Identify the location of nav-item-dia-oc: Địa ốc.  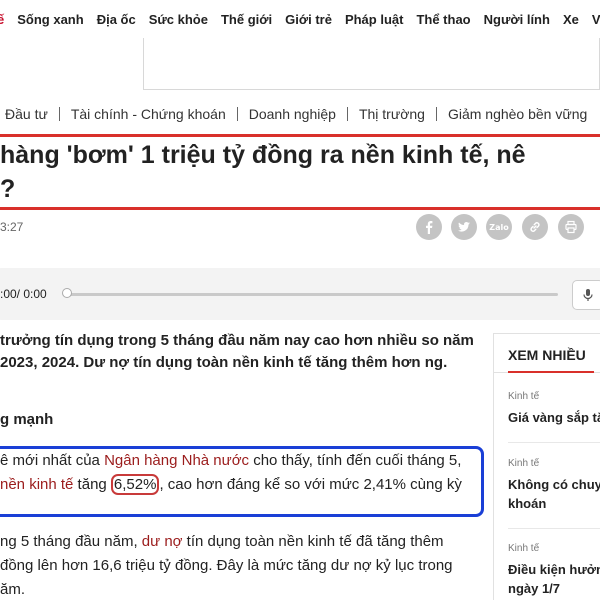
(116, 19).